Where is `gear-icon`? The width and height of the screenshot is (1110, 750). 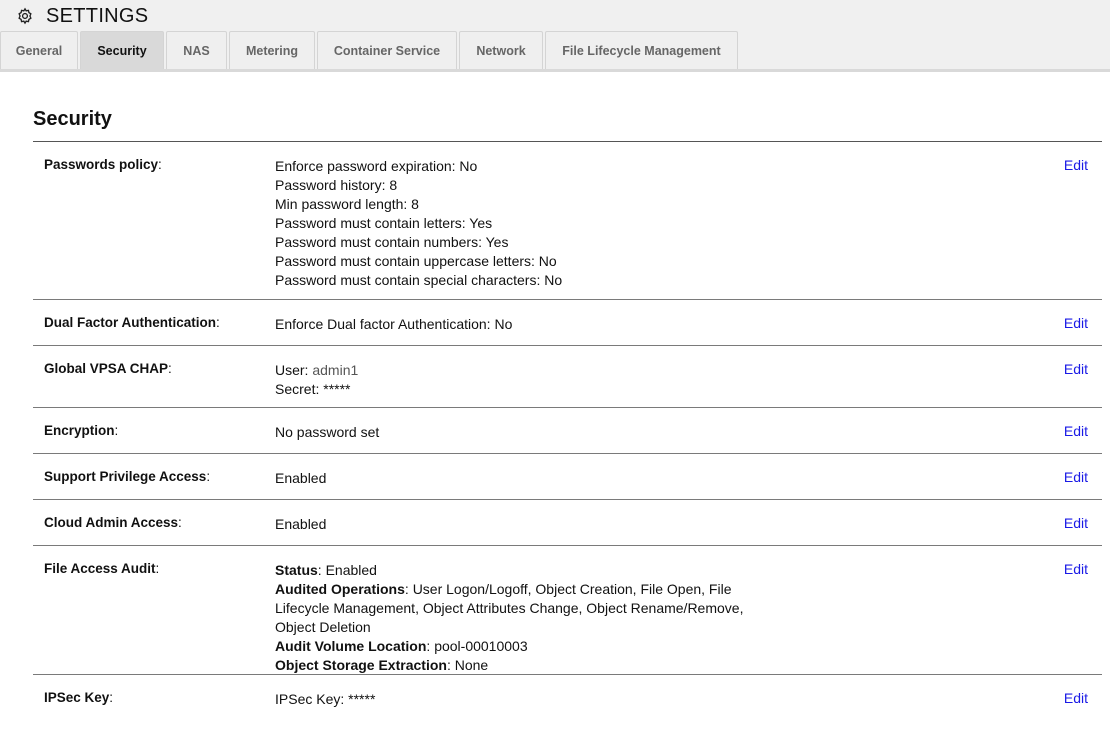 gear-icon is located at coordinates (25, 16).